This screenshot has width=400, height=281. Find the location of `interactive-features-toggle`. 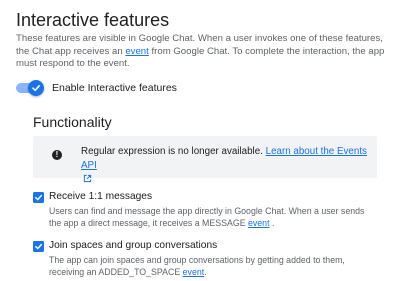

interactive-features-toggle is located at coordinates (30, 88).